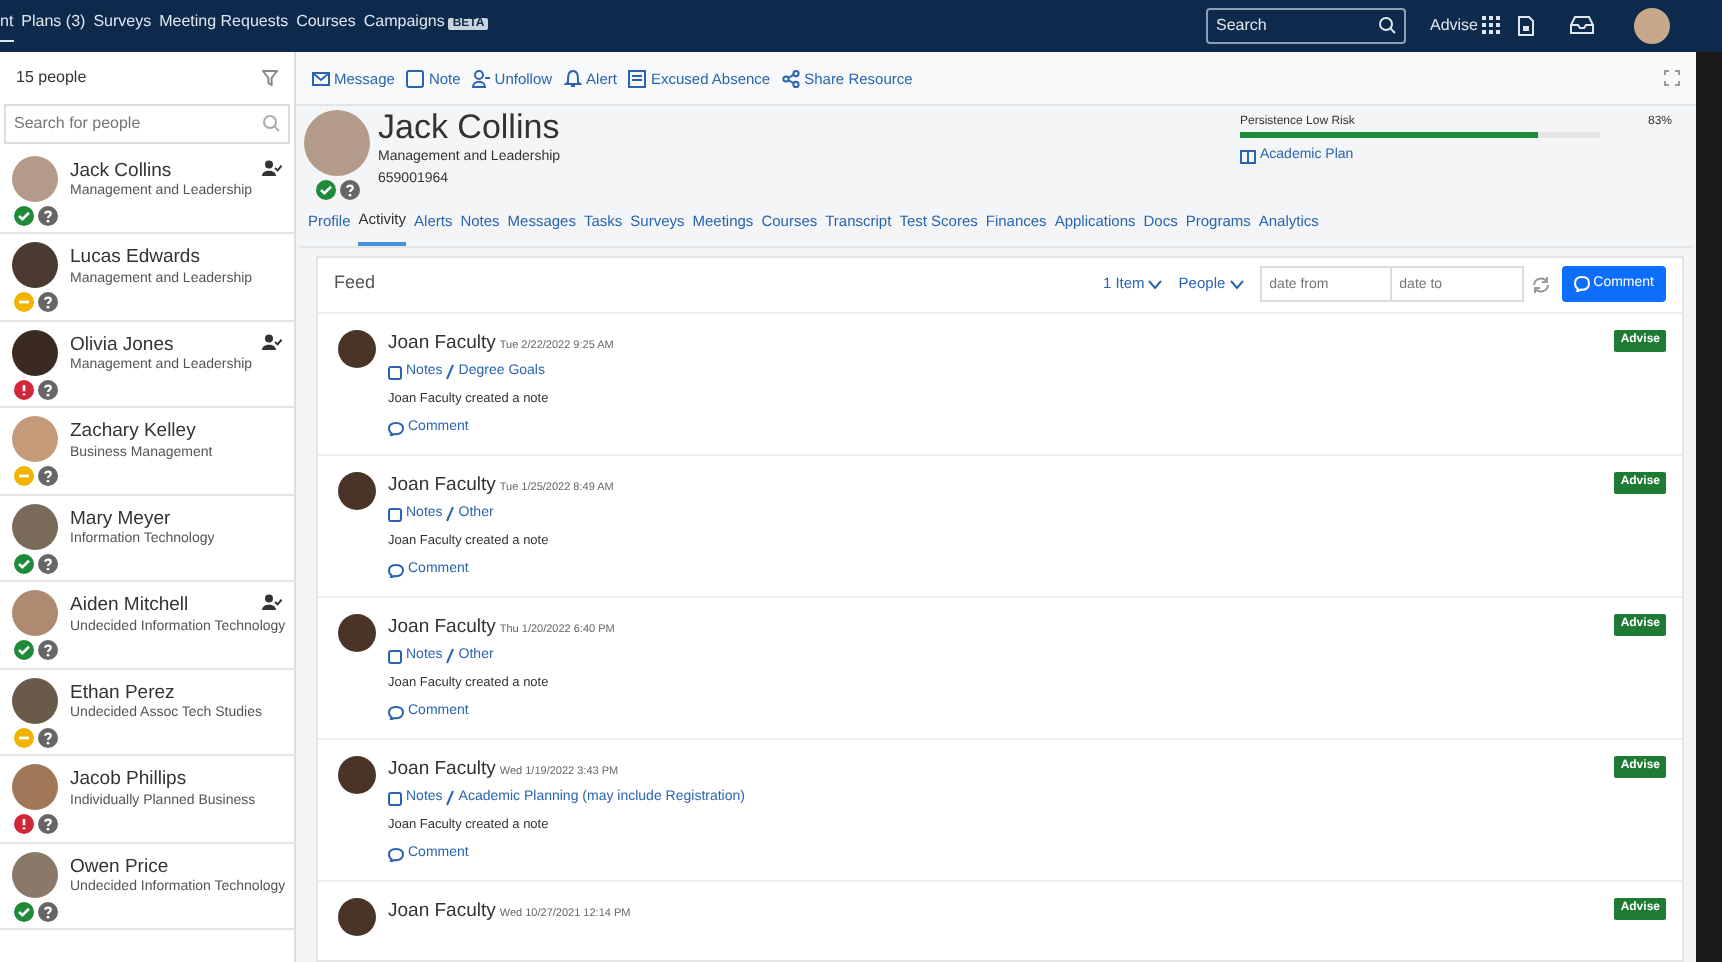 The image size is (1722, 962). Describe the element at coordinates (122, 171) in the screenshot. I see `person-name: Jack Collins` at that location.